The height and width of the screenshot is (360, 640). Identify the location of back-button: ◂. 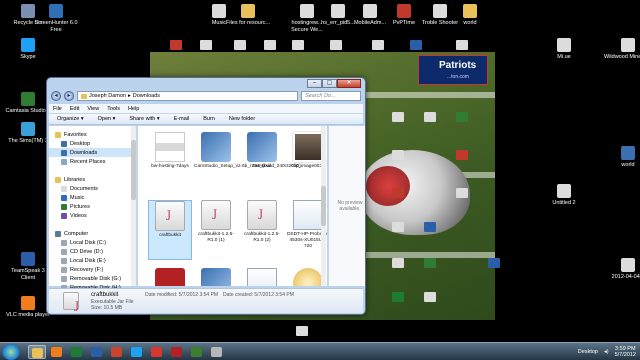
(56, 96).